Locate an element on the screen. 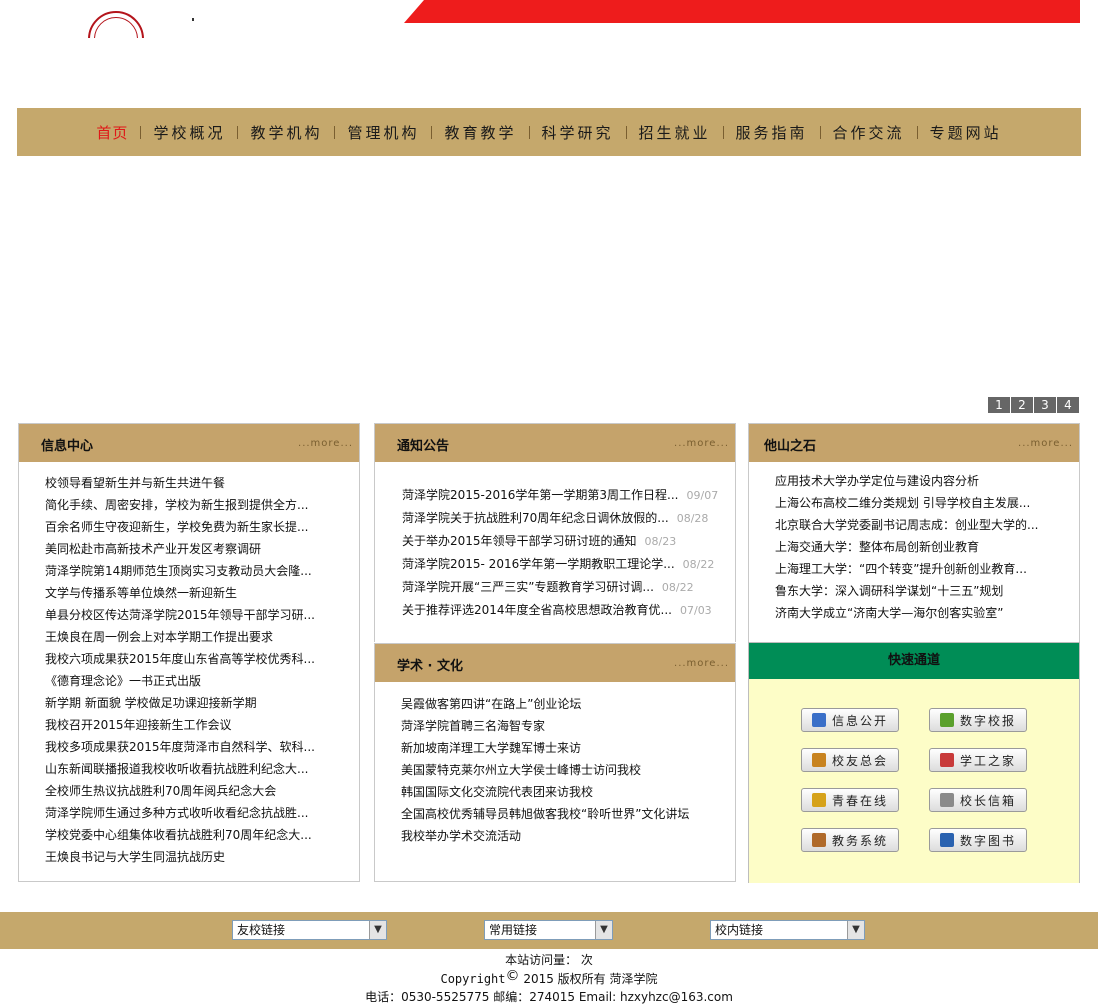 The height and width of the screenshot is (1005, 1098). list-item: 菏泽学院关于抗战胜利70周年纪念日调休放假的... 08/28 is located at coordinates (568, 518).